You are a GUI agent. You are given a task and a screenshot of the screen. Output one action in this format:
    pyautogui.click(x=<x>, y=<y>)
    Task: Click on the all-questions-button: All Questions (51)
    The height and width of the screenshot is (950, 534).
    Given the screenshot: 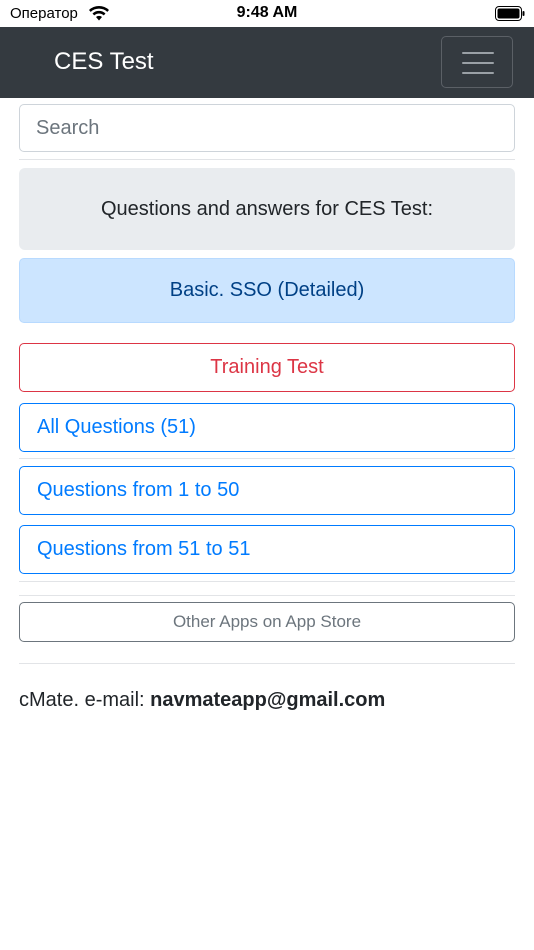 What is the action you would take?
    pyautogui.click(x=267, y=427)
    